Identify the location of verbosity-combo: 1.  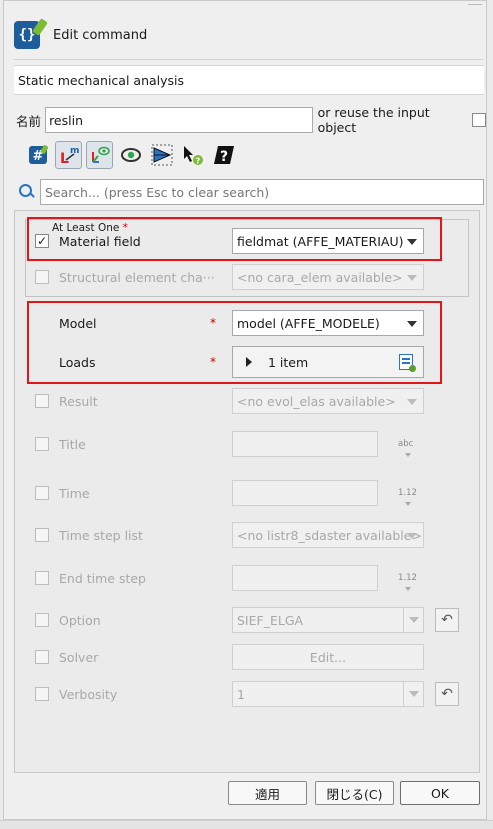
(328, 694).